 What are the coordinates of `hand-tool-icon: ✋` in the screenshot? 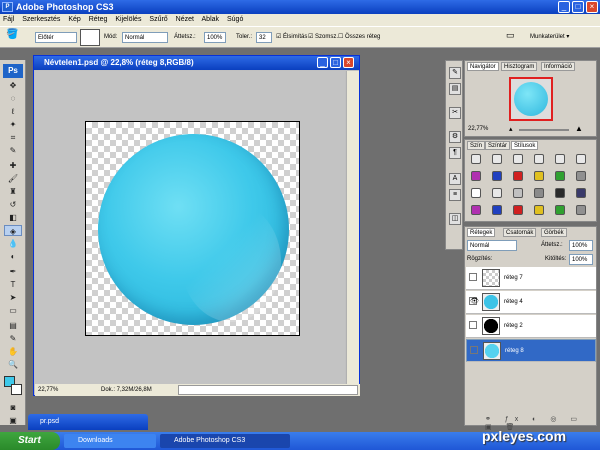 It's located at (13, 351).